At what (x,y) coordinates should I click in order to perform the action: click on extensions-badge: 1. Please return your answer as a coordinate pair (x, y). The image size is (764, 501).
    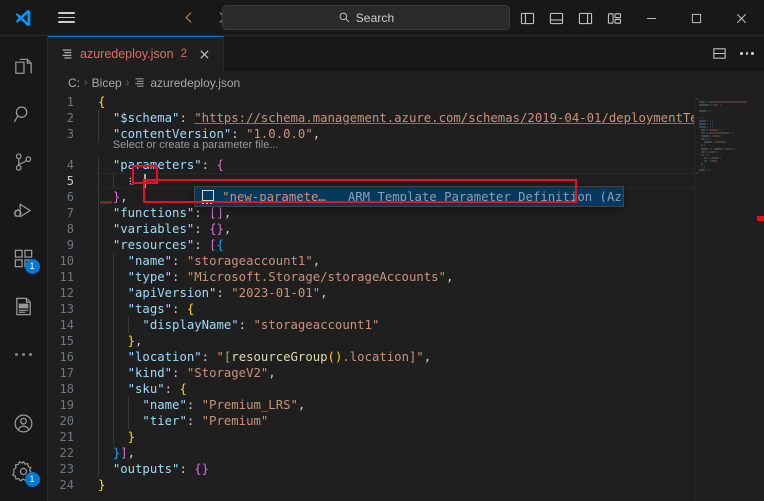
    Looking at the image, I should click on (32, 266).